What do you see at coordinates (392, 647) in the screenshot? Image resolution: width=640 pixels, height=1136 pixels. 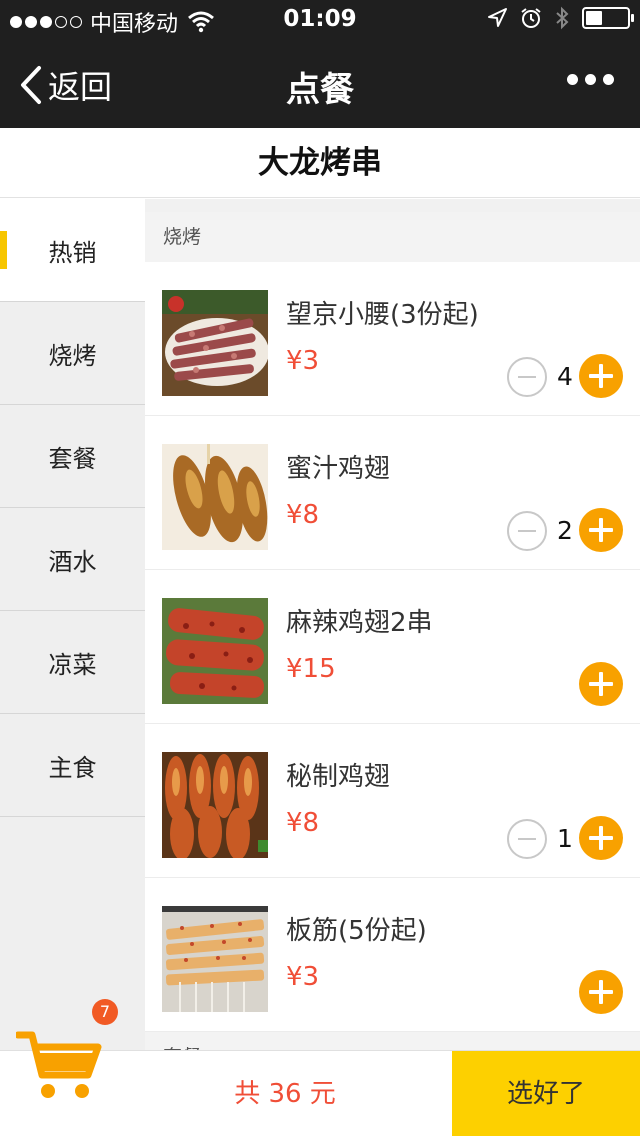 I see `product-item: 麻辣鸡翅2串 ¥15` at bounding box center [392, 647].